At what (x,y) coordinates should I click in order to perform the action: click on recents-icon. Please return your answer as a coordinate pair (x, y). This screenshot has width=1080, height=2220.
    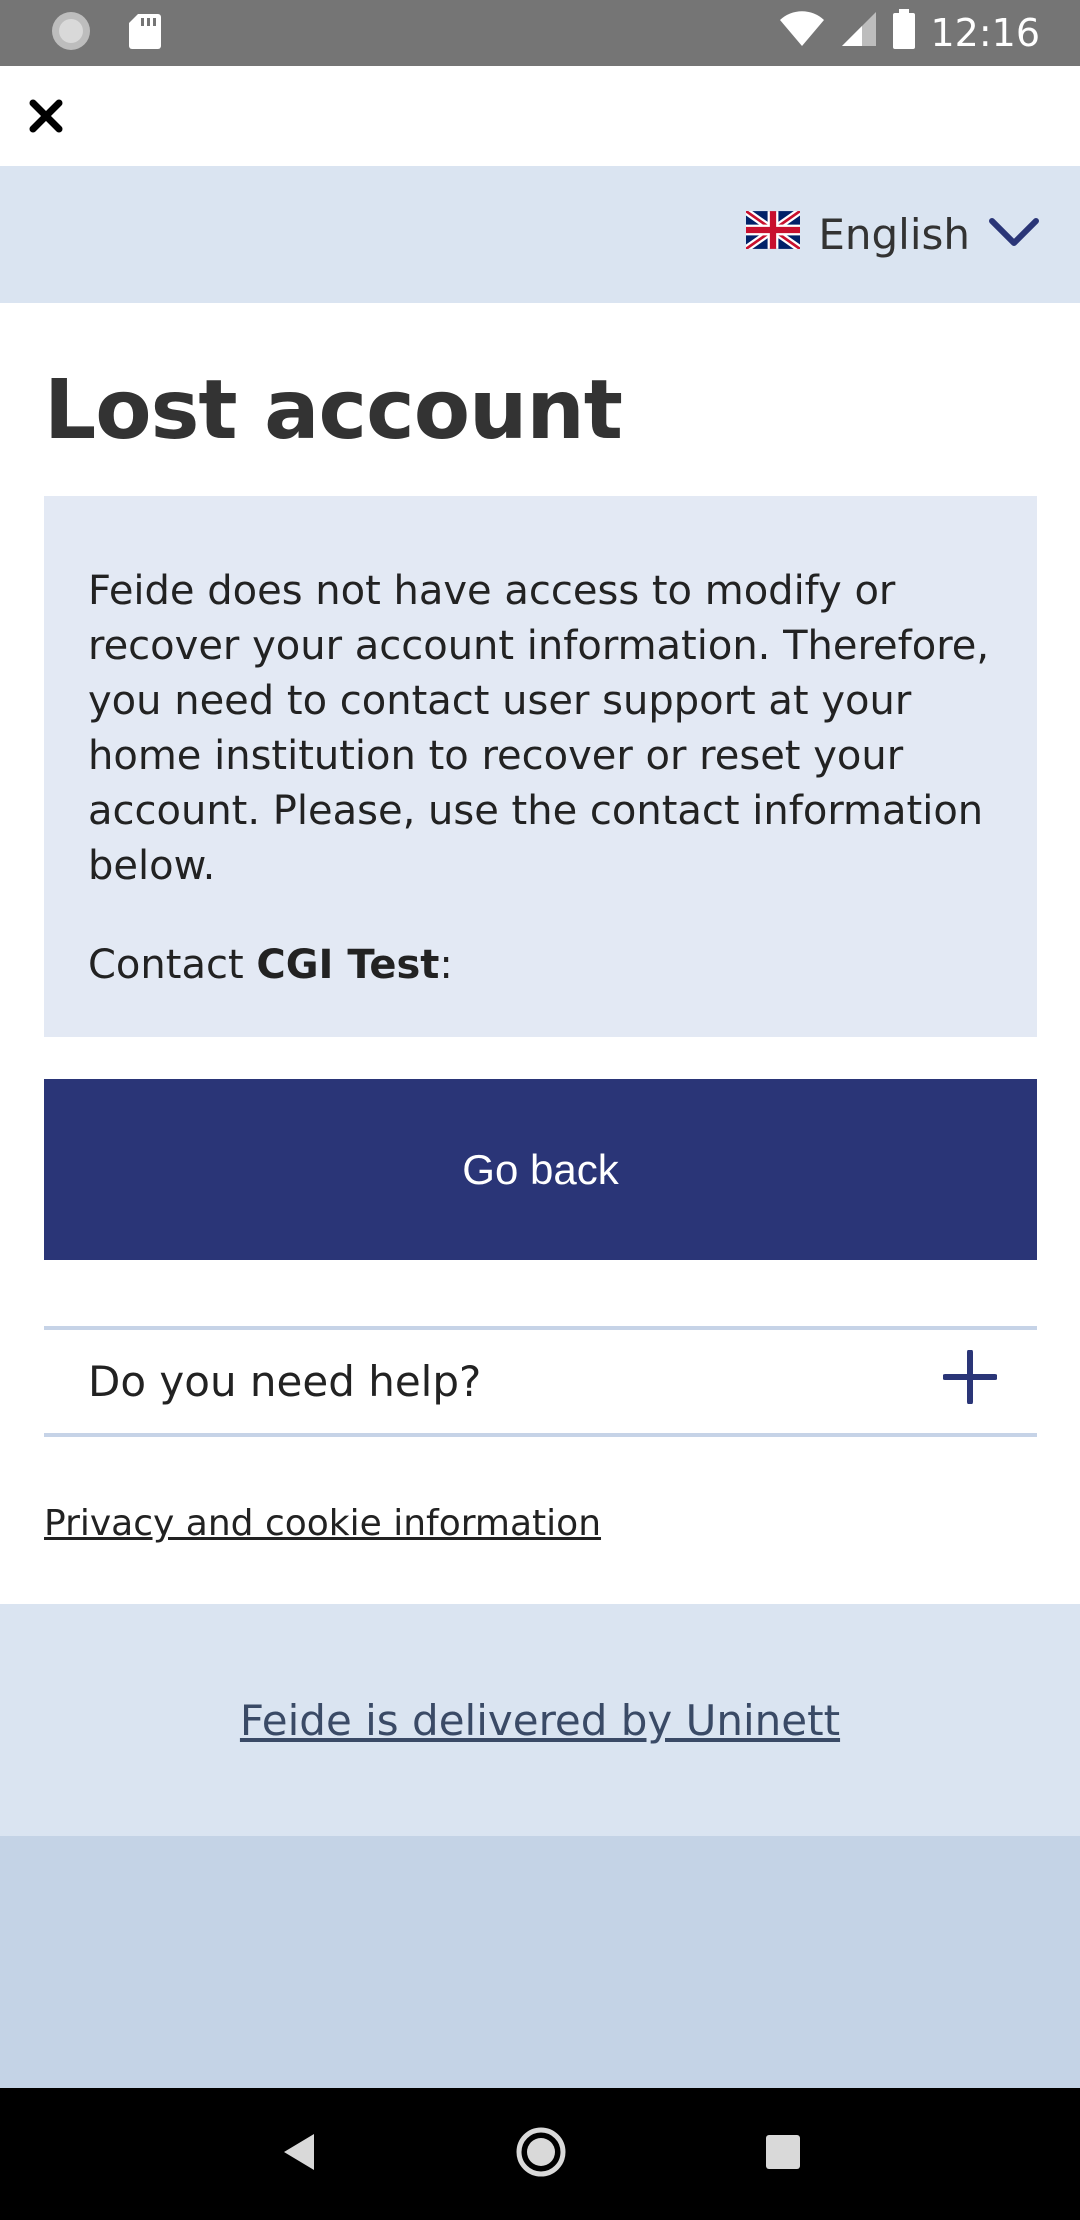
    Looking at the image, I should click on (783, 2154).